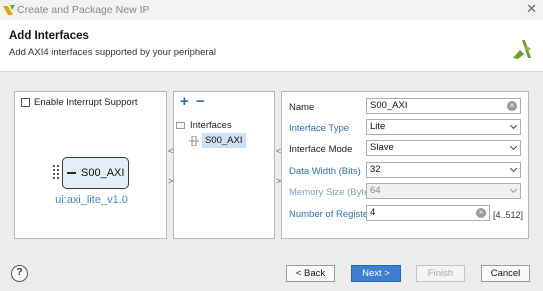 The width and height of the screenshot is (543, 291). I want to click on ip-block: S00_AXI, so click(95, 173).